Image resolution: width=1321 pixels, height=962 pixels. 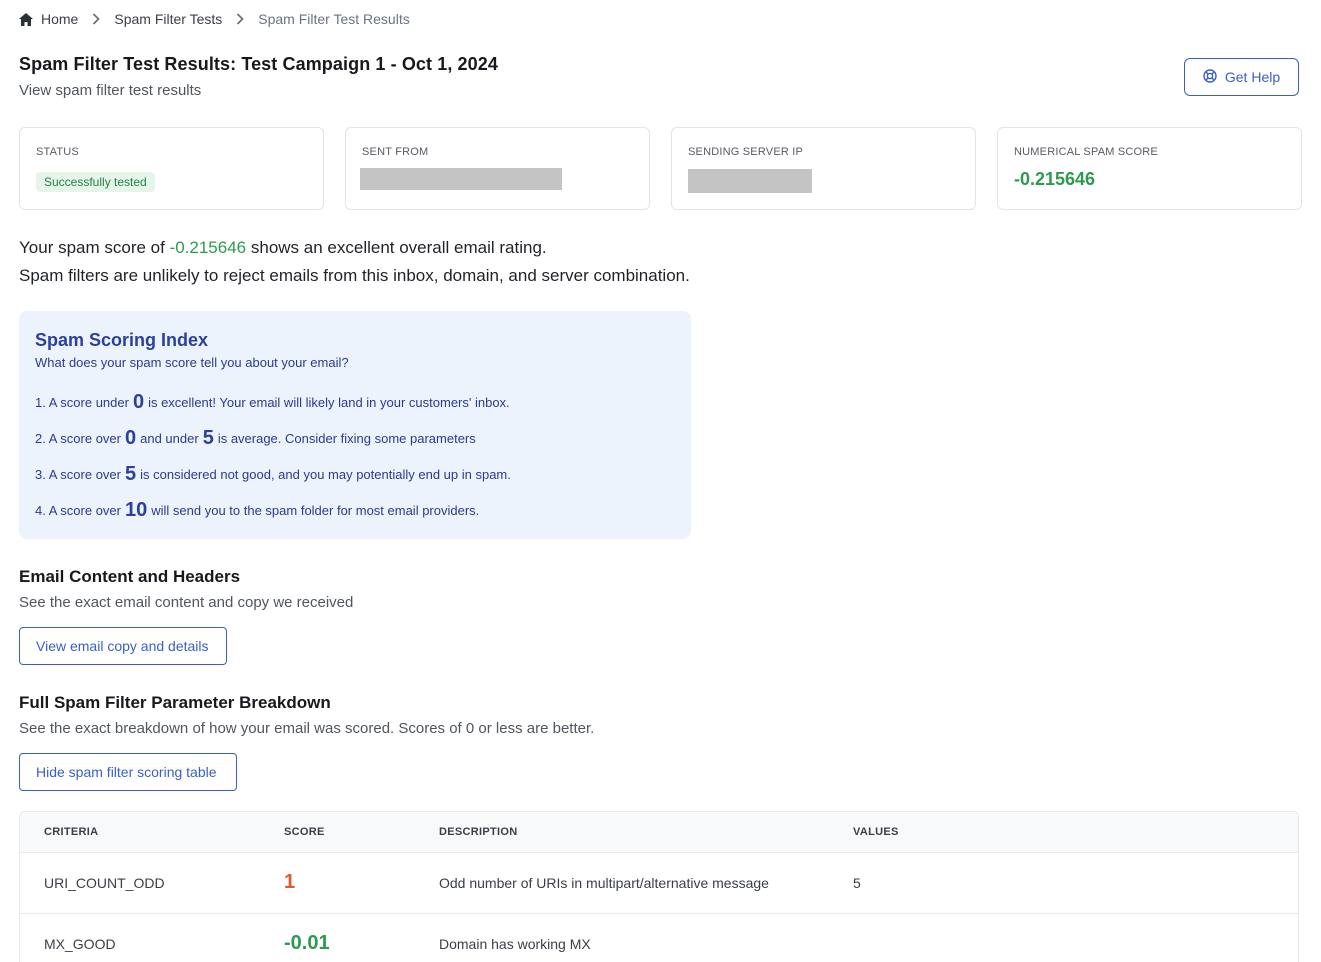 What do you see at coordinates (395, 152) in the screenshot?
I see `sent-from-label: SENT FROM` at bounding box center [395, 152].